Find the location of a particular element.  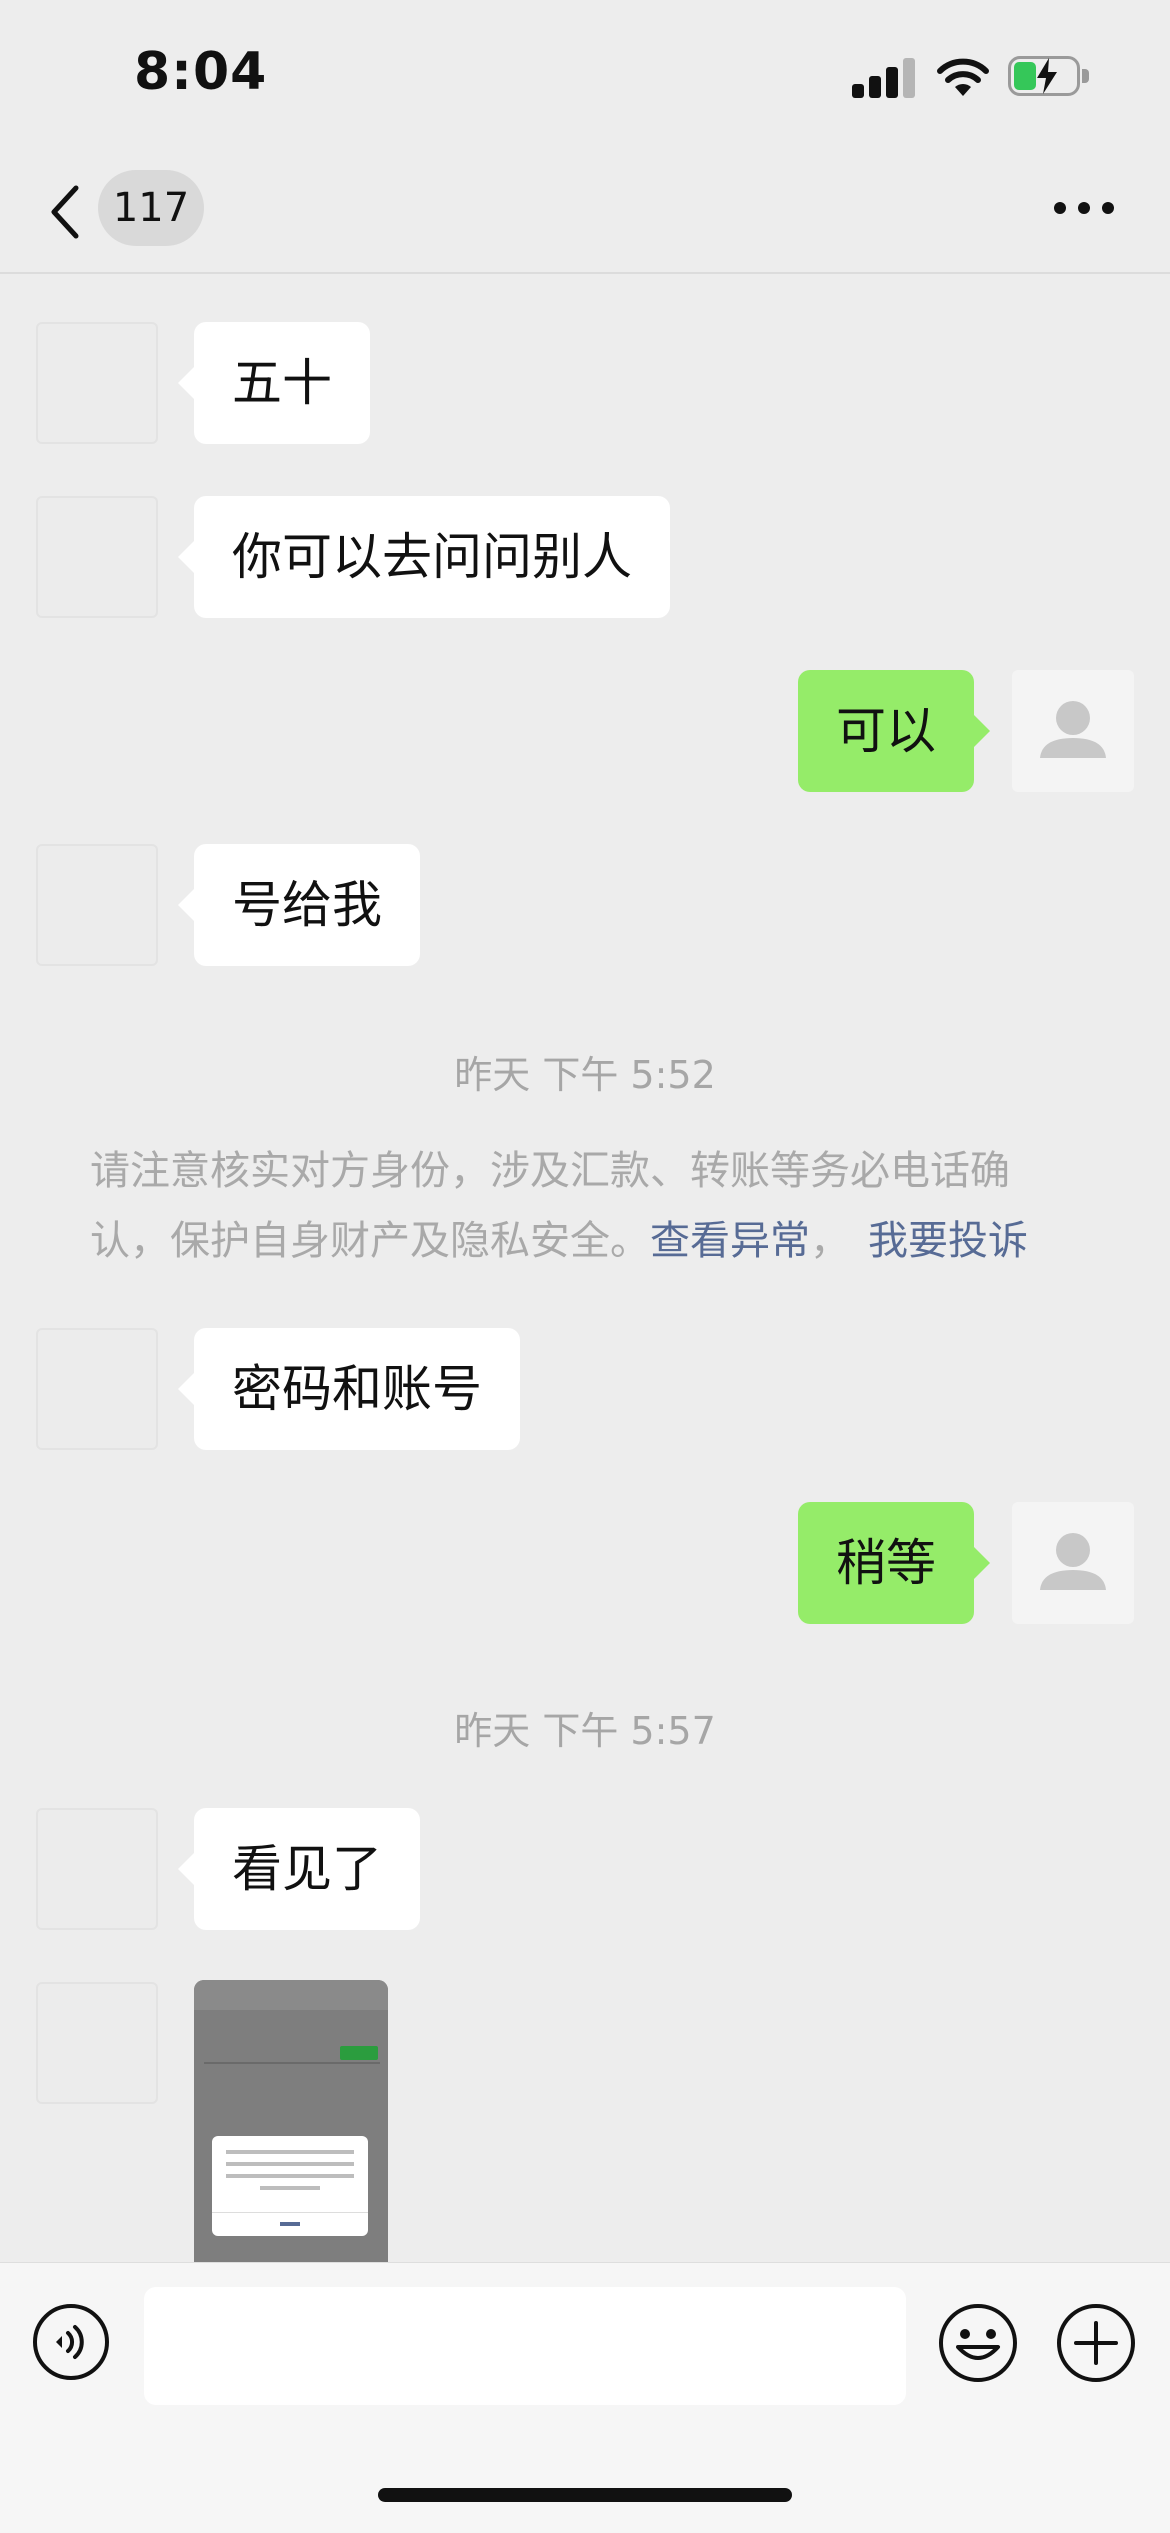

report-complaint-link: 我要投诉 is located at coordinates (948, 1241).